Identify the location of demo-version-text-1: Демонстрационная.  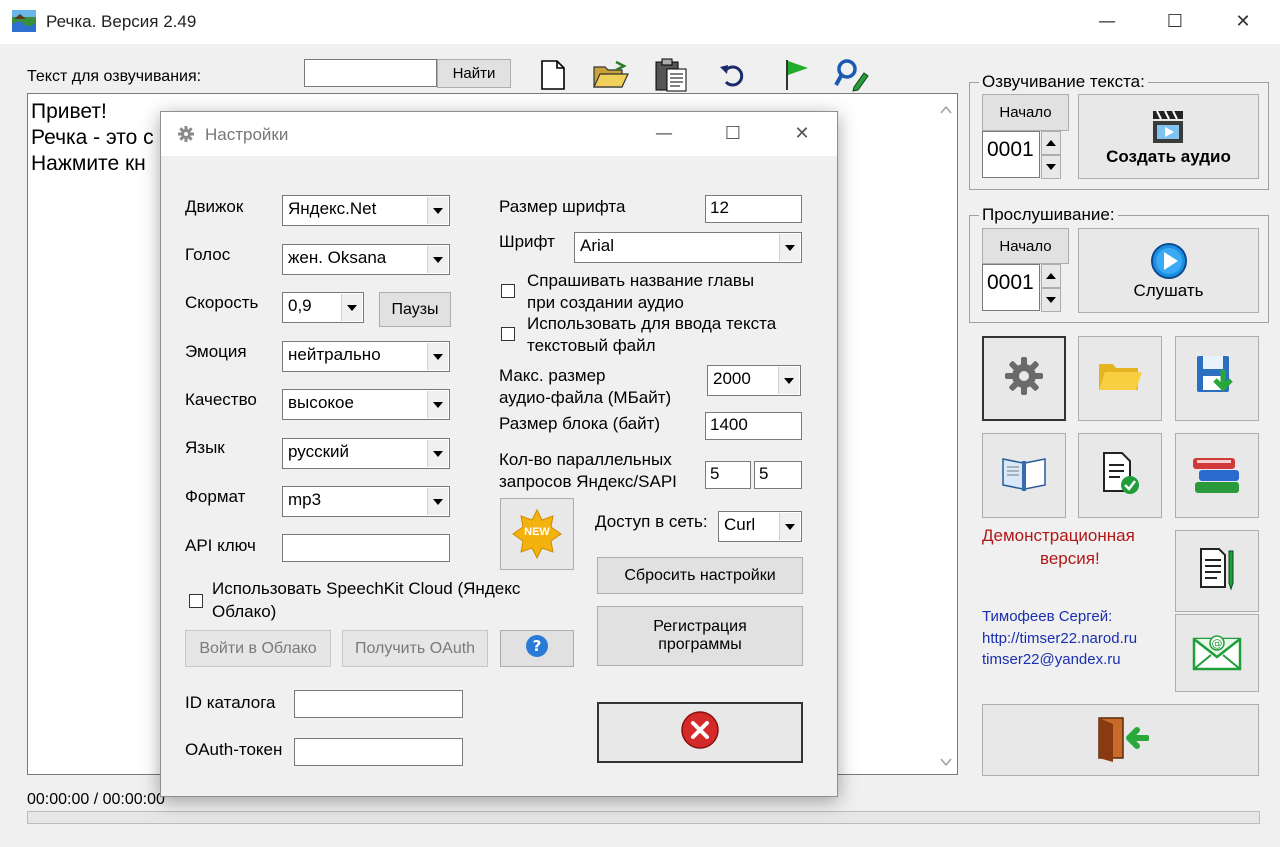
(1058, 535).